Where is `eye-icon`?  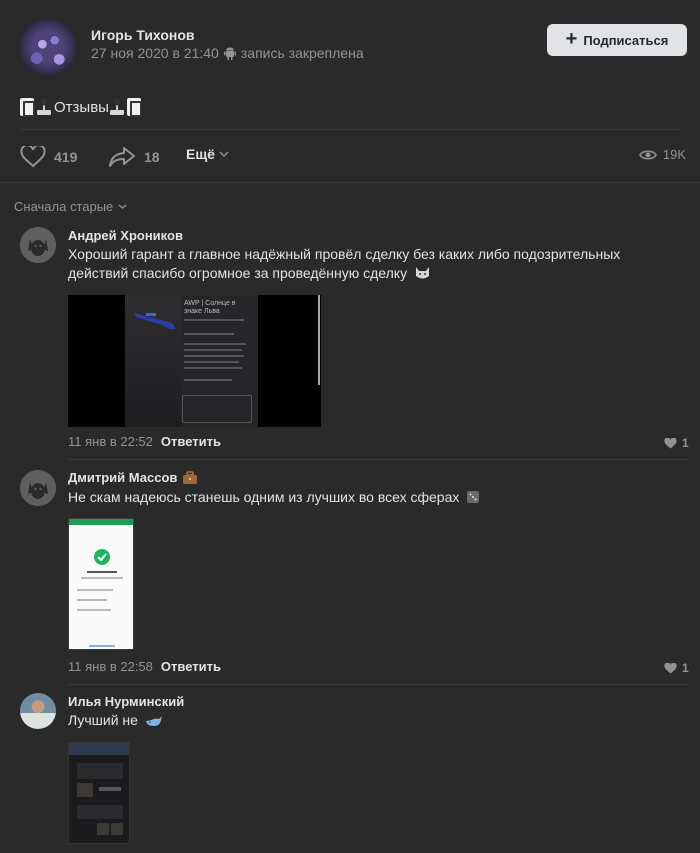
eye-icon is located at coordinates (647, 154).